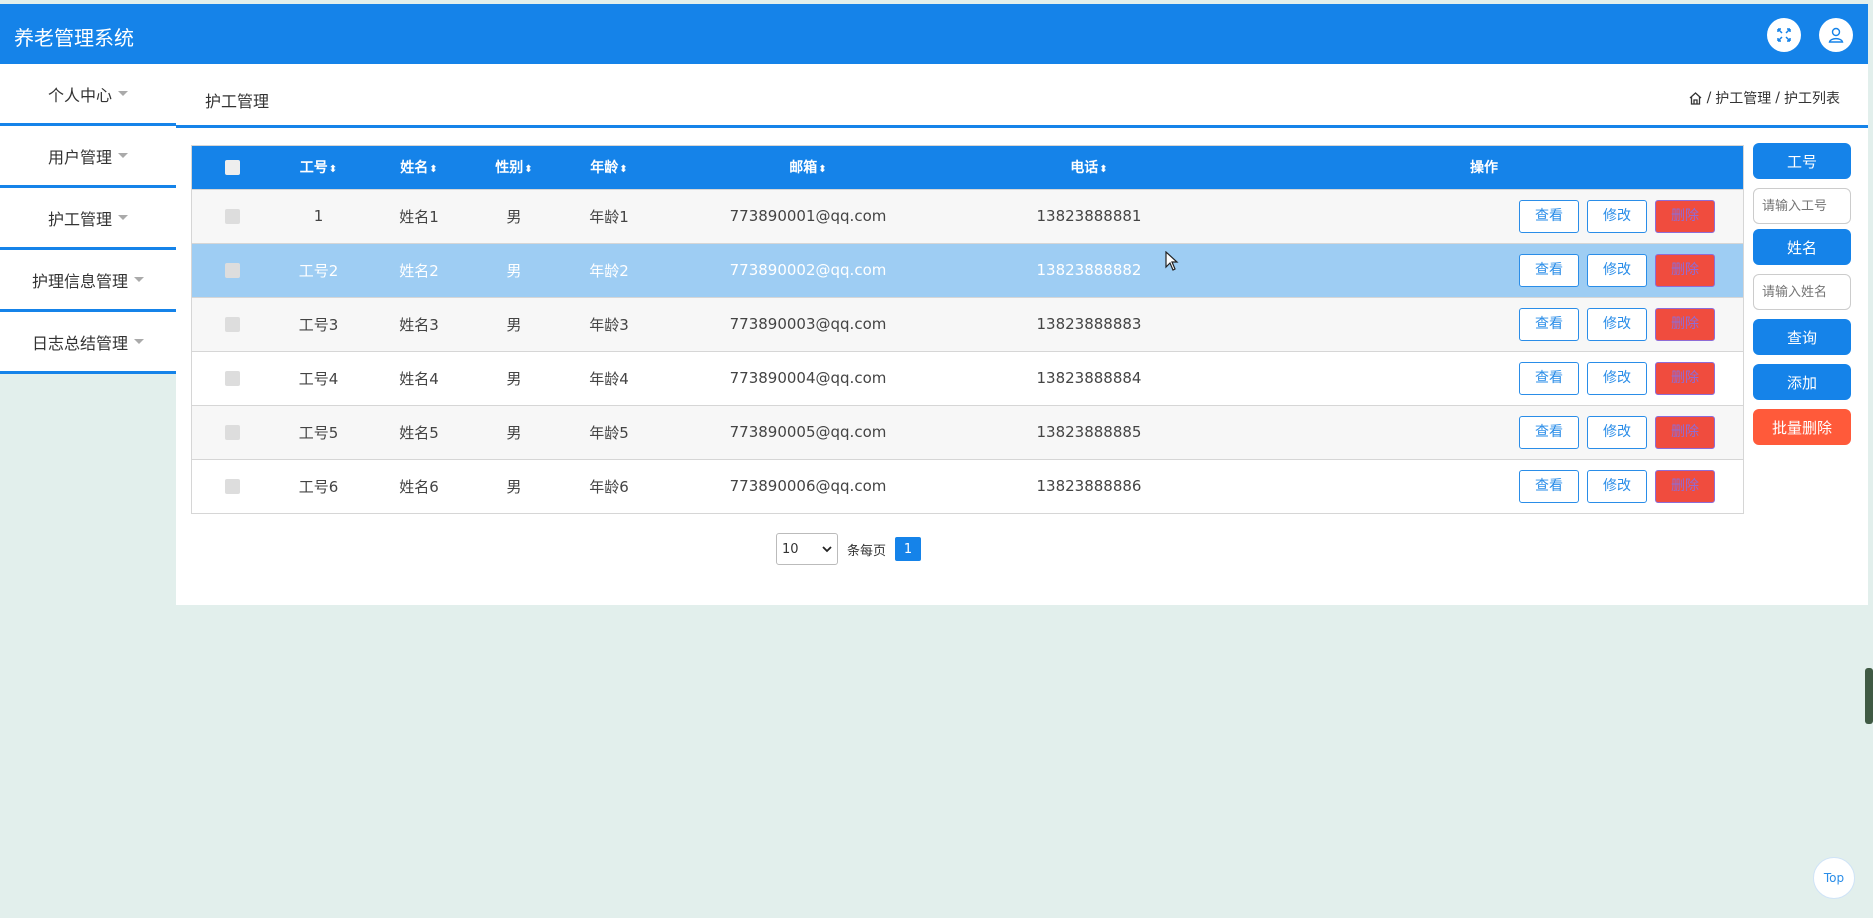  What do you see at coordinates (1484, 168) in the screenshot?
I see `column-header-actions: 操作` at bounding box center [1484, 168].